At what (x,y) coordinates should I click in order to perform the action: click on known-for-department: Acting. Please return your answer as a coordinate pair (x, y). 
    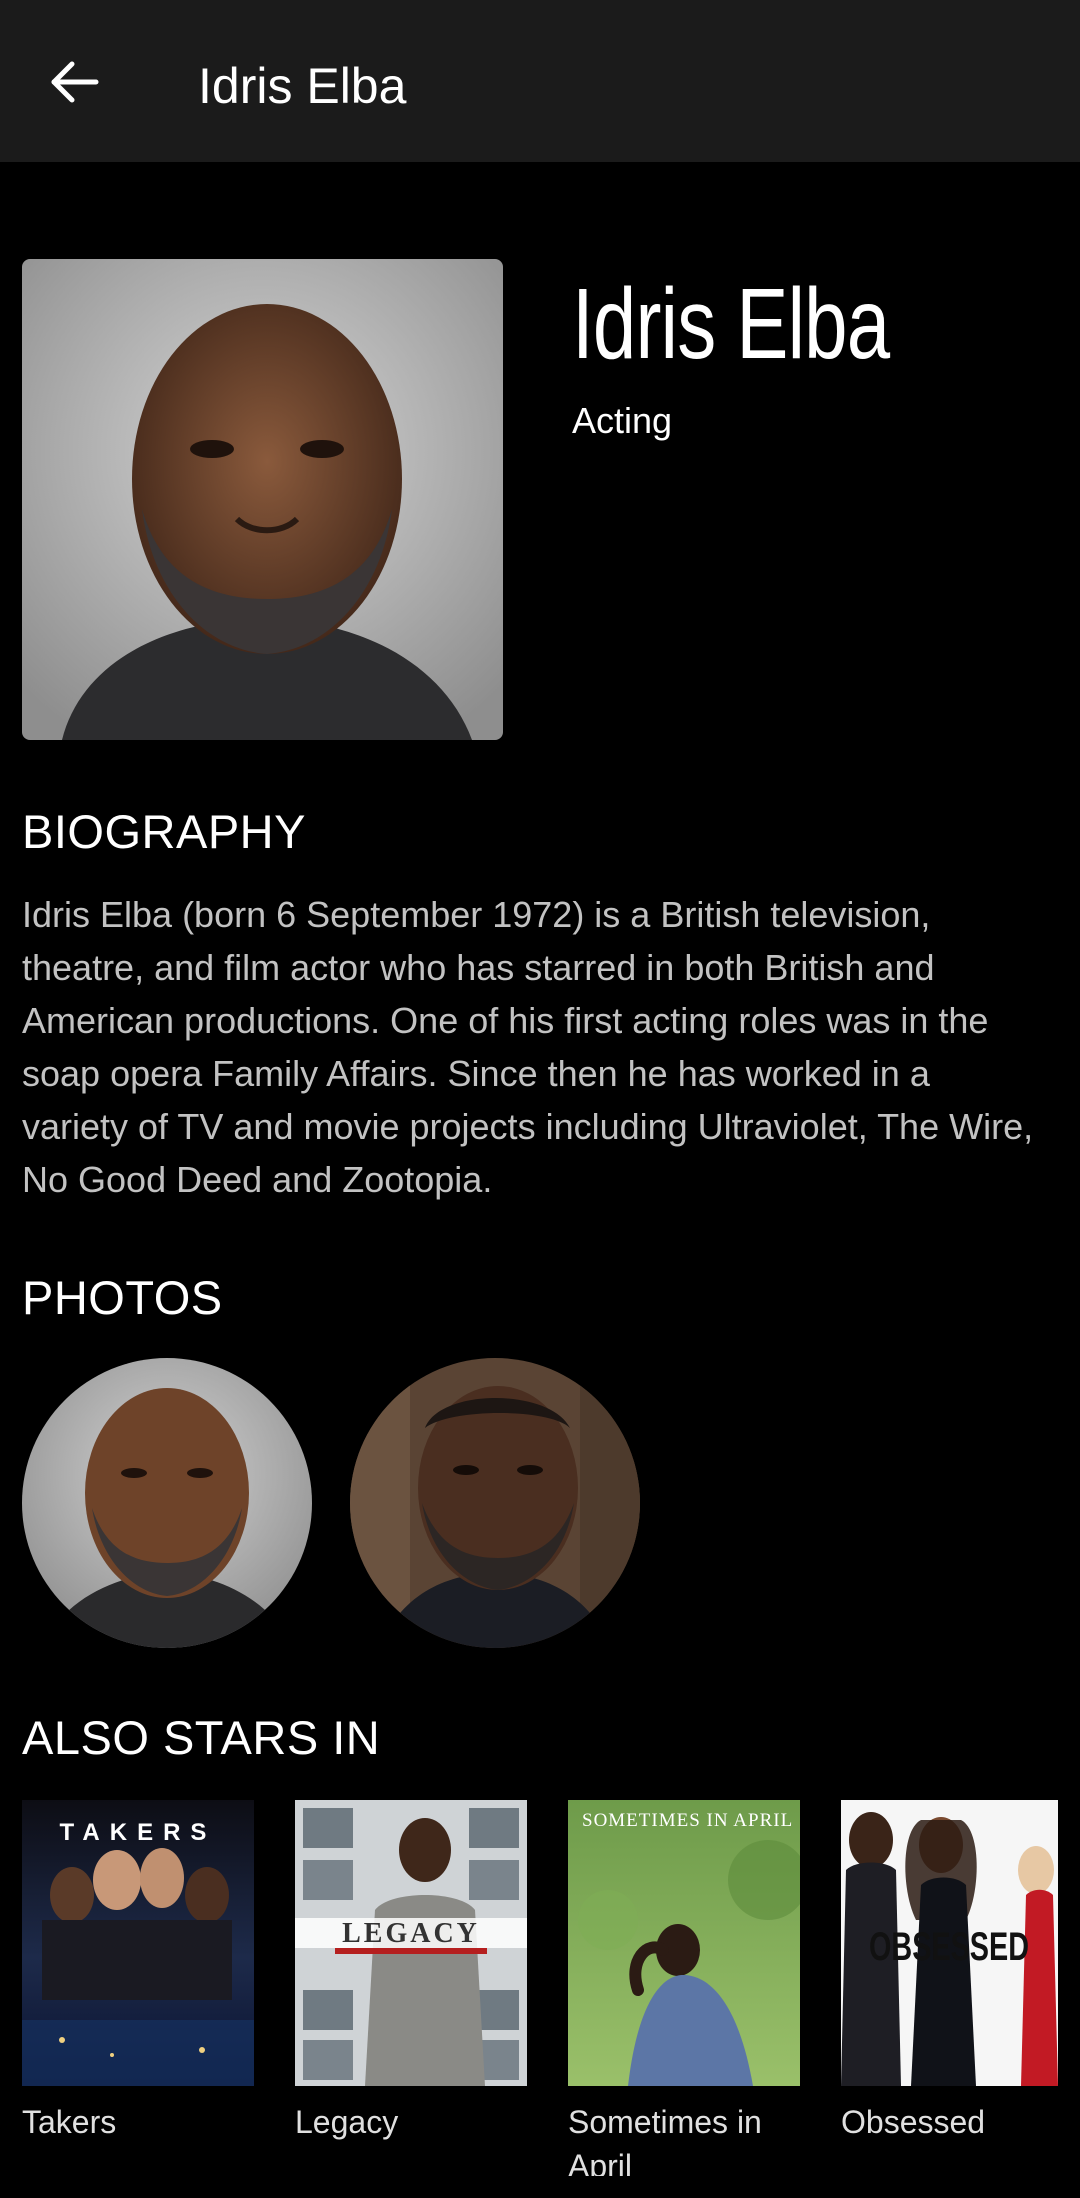
    Looking at the image, I should click on (622, 420).